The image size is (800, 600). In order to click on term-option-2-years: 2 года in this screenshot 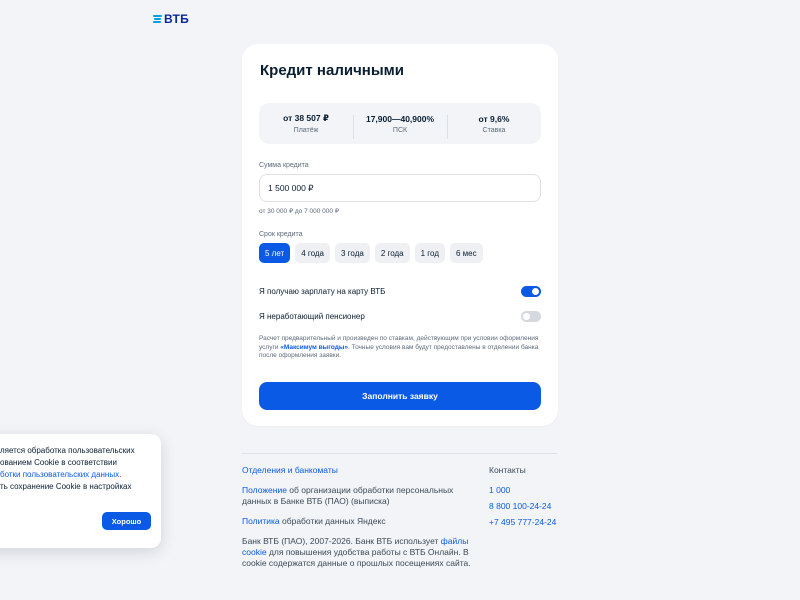, I will do `click(392, 253)`.